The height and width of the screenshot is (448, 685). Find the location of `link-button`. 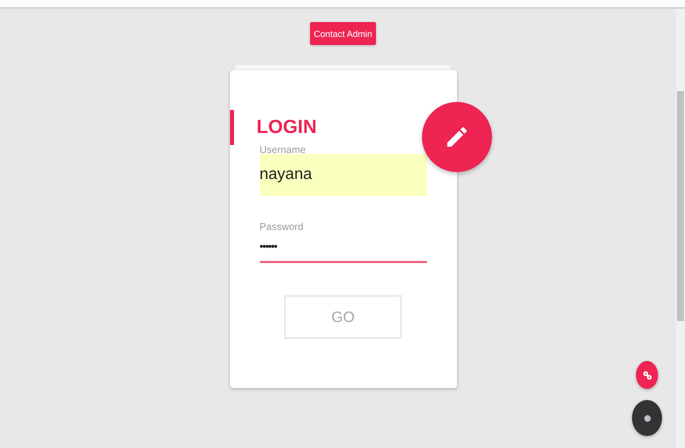

link-button is located at coordinates (647, 375).